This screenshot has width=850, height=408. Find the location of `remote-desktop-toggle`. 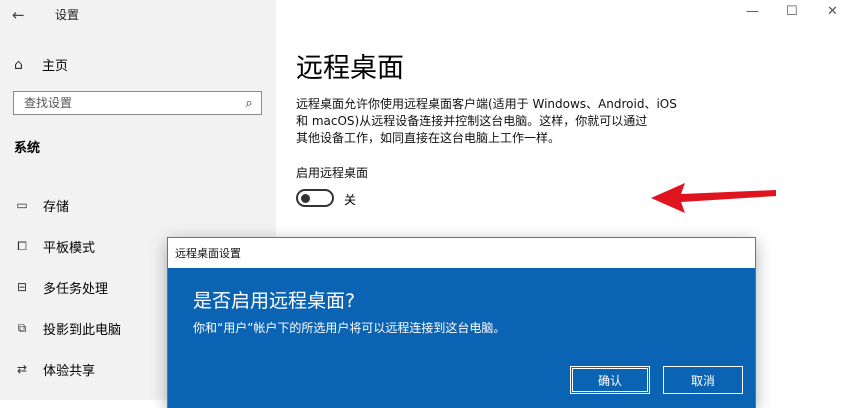

remote-desktop-toggle is located at coordinates (315, 198).